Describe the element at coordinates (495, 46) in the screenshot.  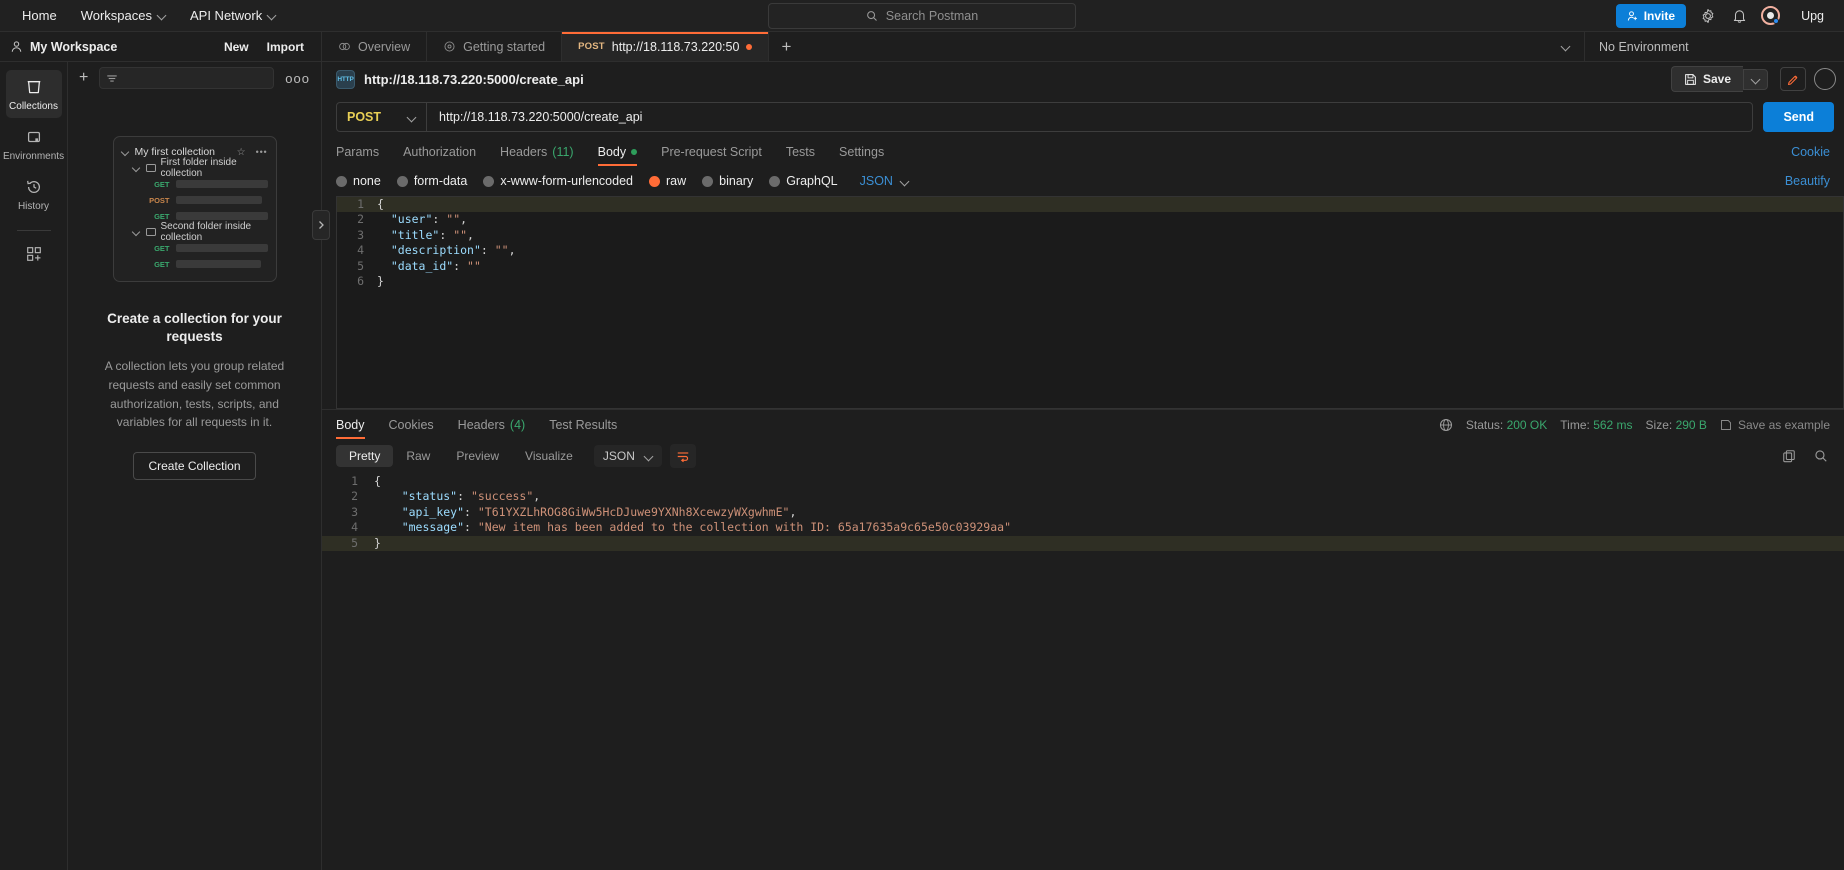
I see `tab-getting-started: Getting started` at that location.